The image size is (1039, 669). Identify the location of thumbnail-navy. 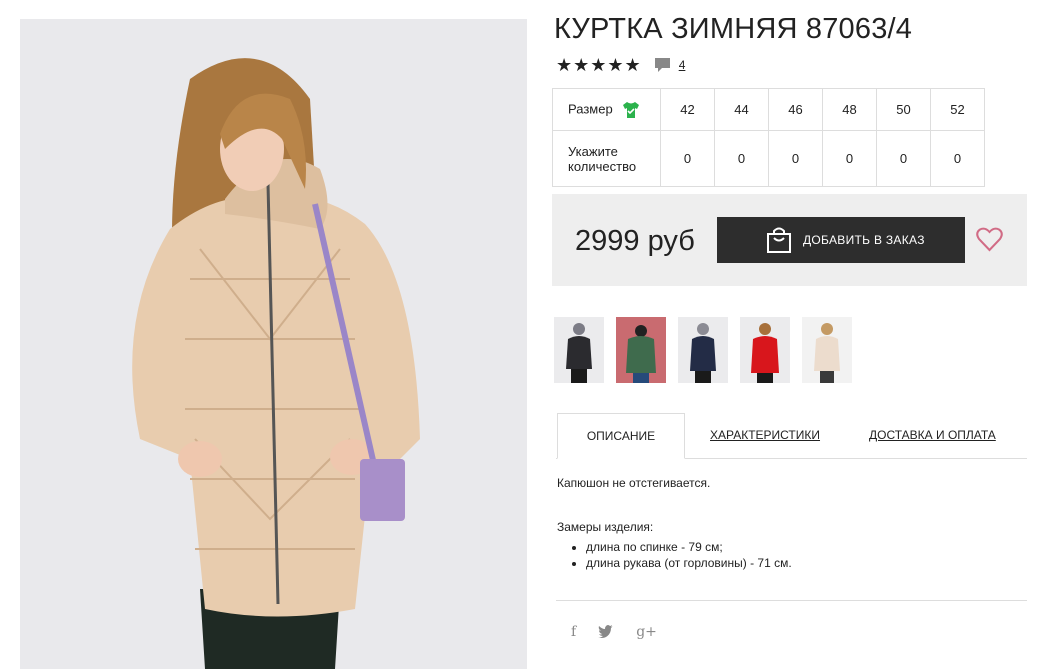
(703, 350).